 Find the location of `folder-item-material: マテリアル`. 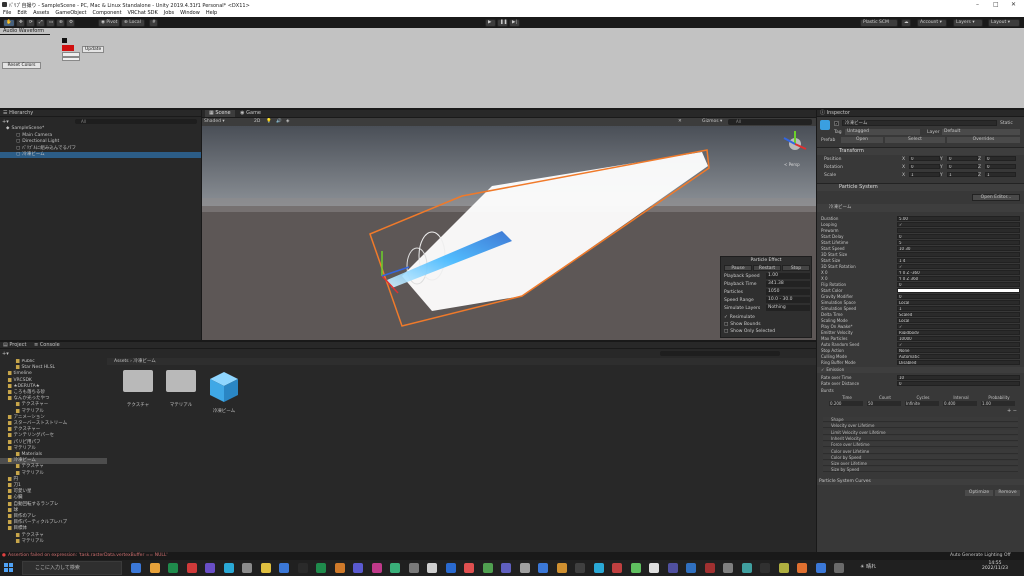

folder-item-material: マテリアル is located at coordinates (181, 389).